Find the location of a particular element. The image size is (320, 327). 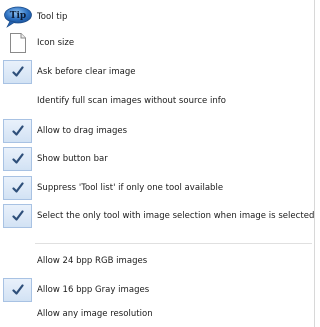

menu-item-allow-16bpp-gray: Allow 16 bpp Gray images is located at coordinates (156, 290).